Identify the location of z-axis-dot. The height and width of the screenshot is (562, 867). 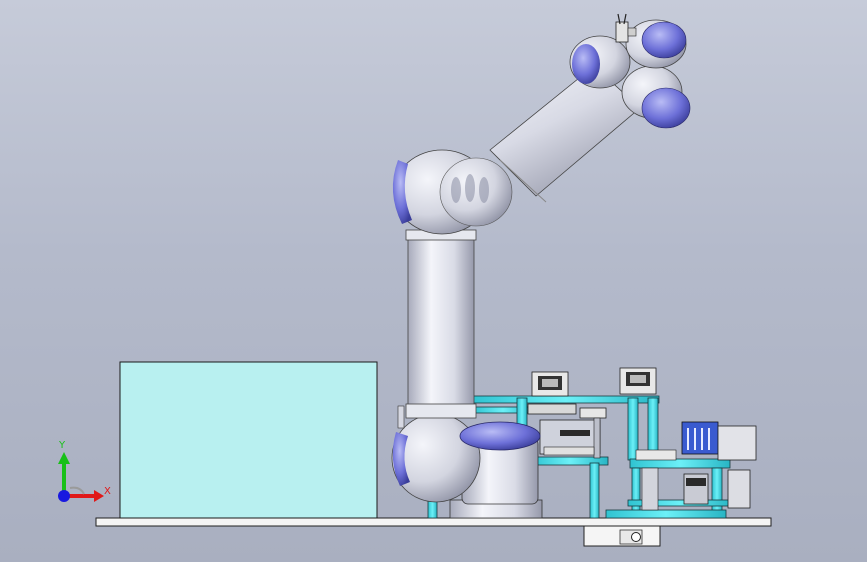
(64, 496).